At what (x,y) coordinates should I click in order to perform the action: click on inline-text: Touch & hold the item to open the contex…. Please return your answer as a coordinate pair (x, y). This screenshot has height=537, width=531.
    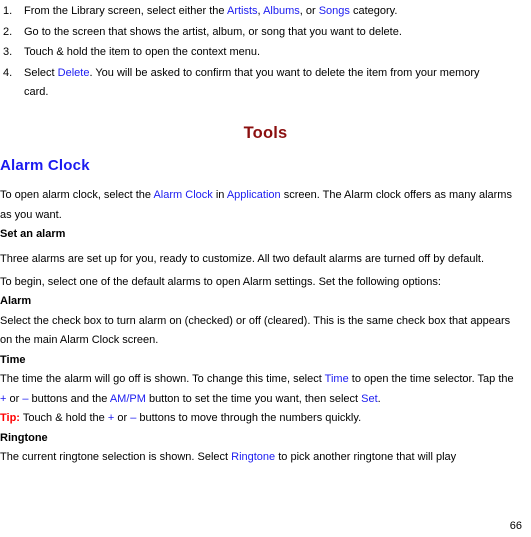
    Looking at the image, I should click on (142, 52).